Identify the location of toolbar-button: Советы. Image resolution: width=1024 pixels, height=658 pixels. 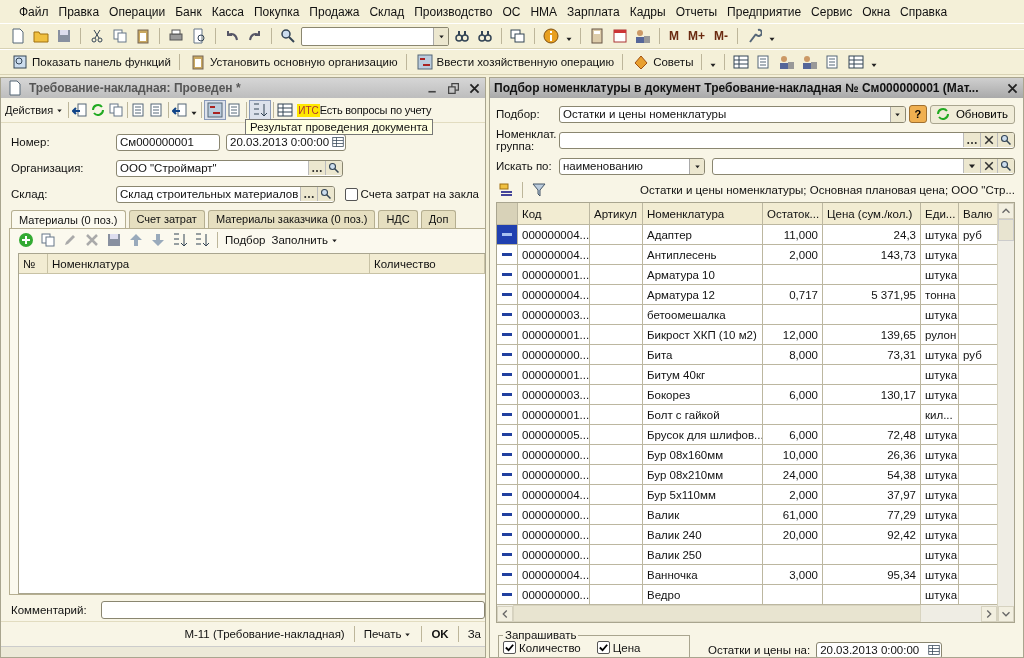
(662, 62).